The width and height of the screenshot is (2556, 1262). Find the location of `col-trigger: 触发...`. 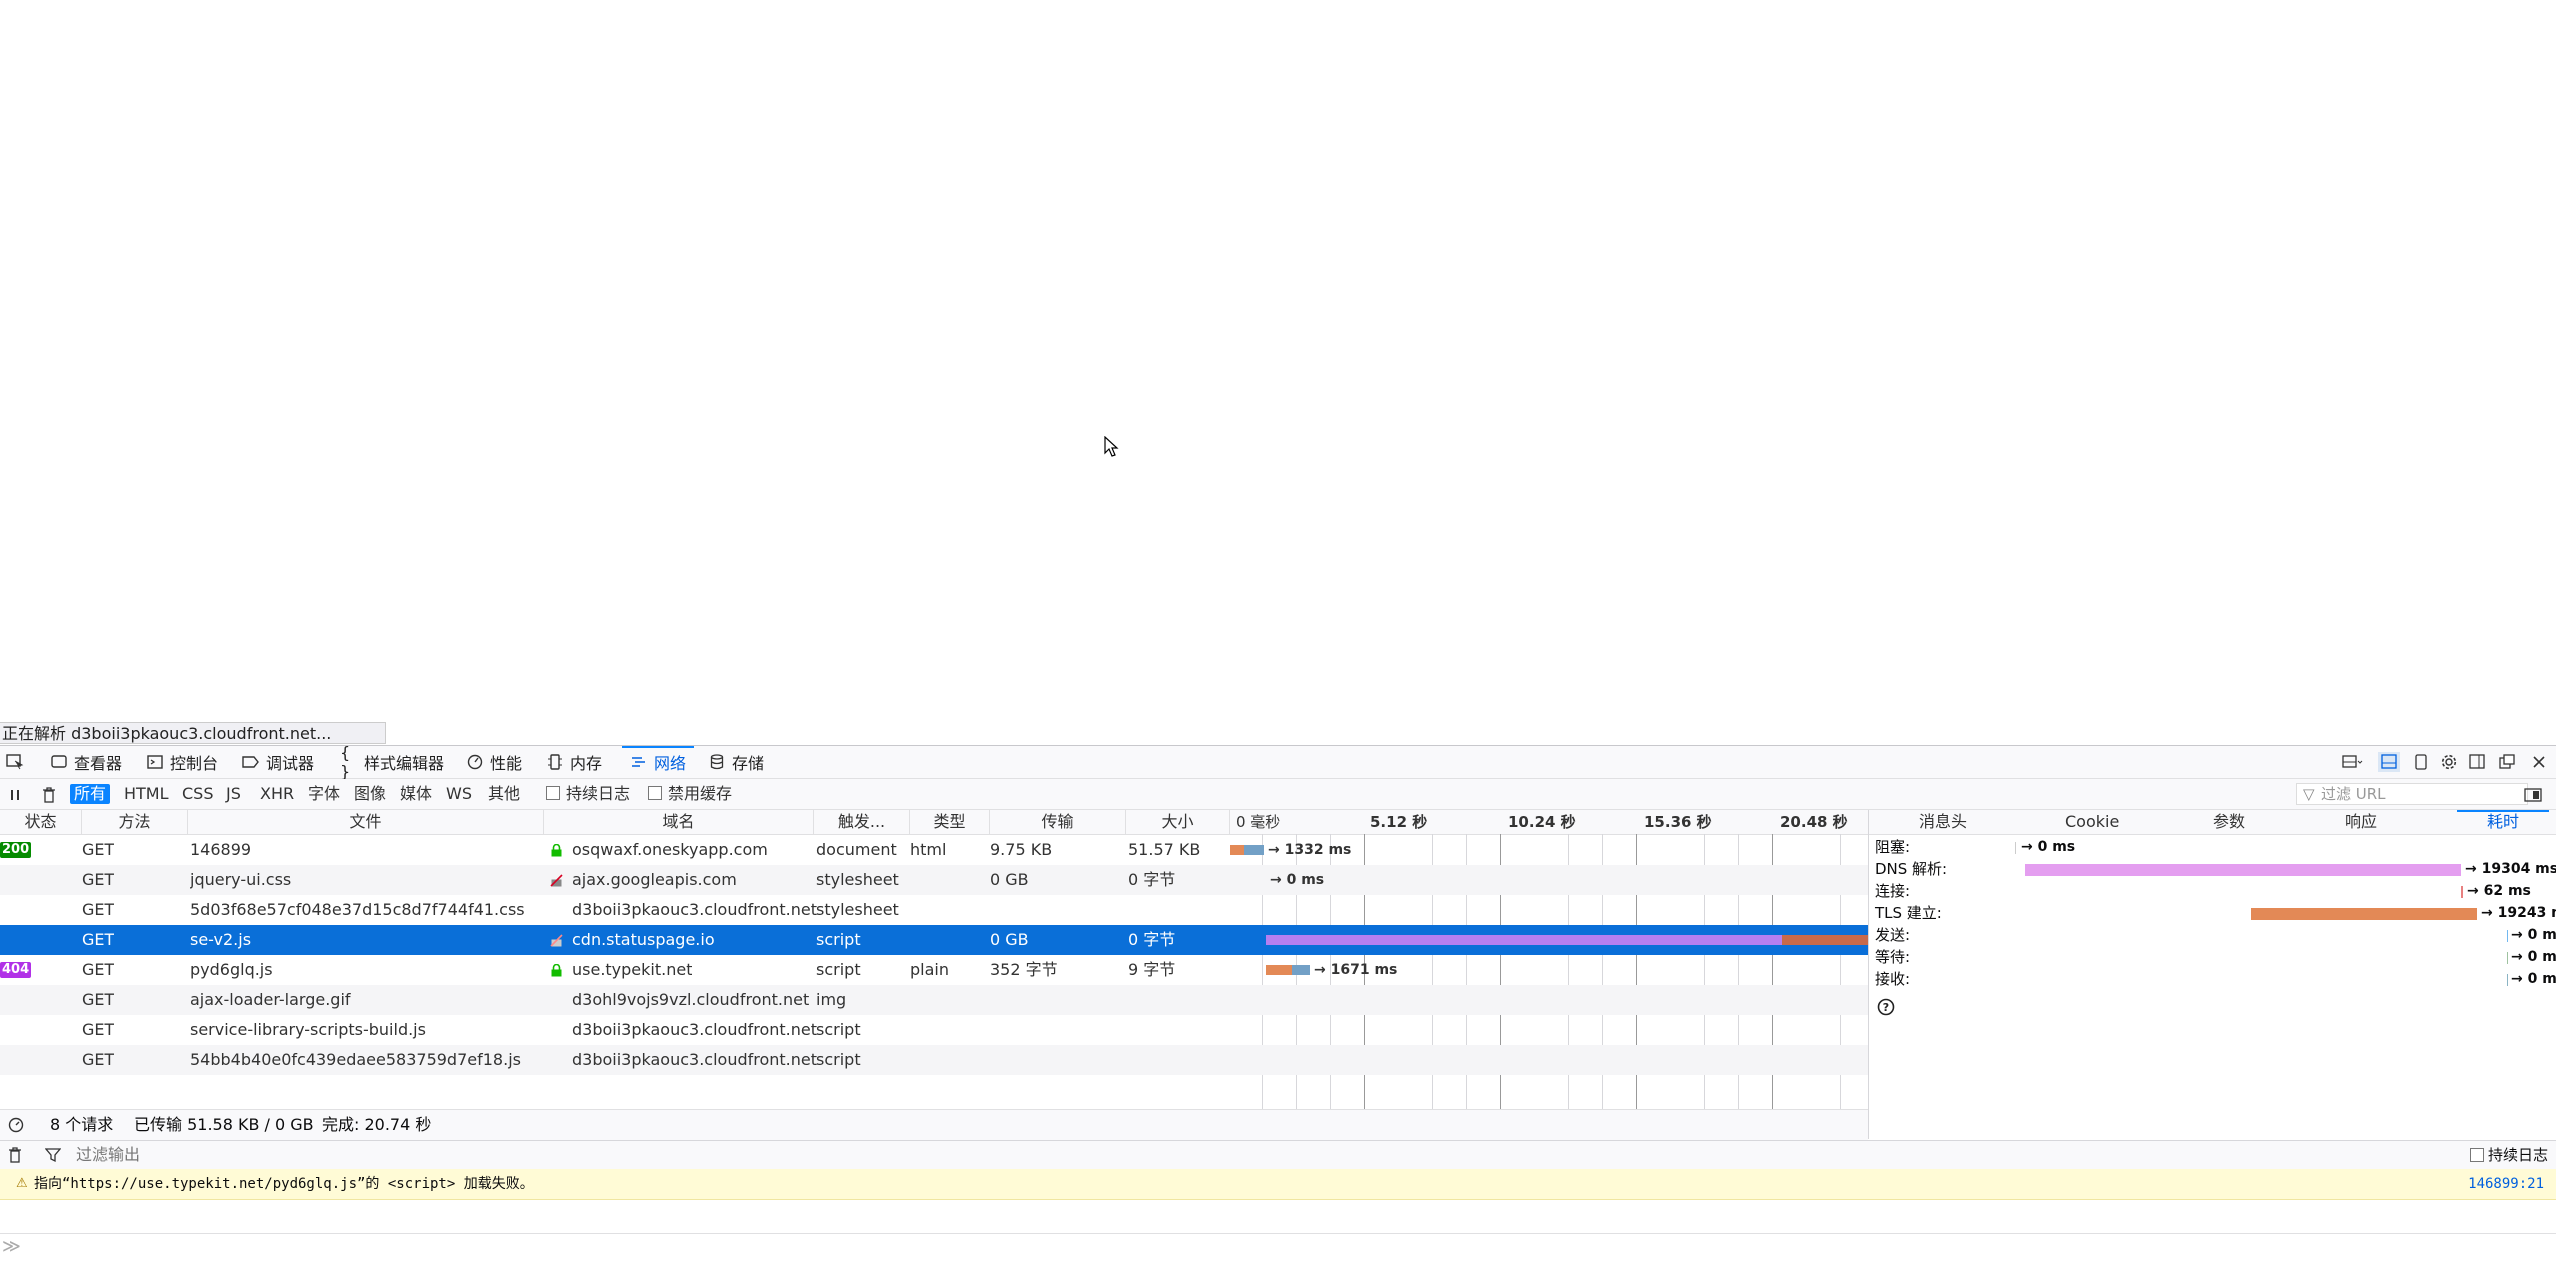

col-trigger: 触发... is located at coordinates (862, 822).